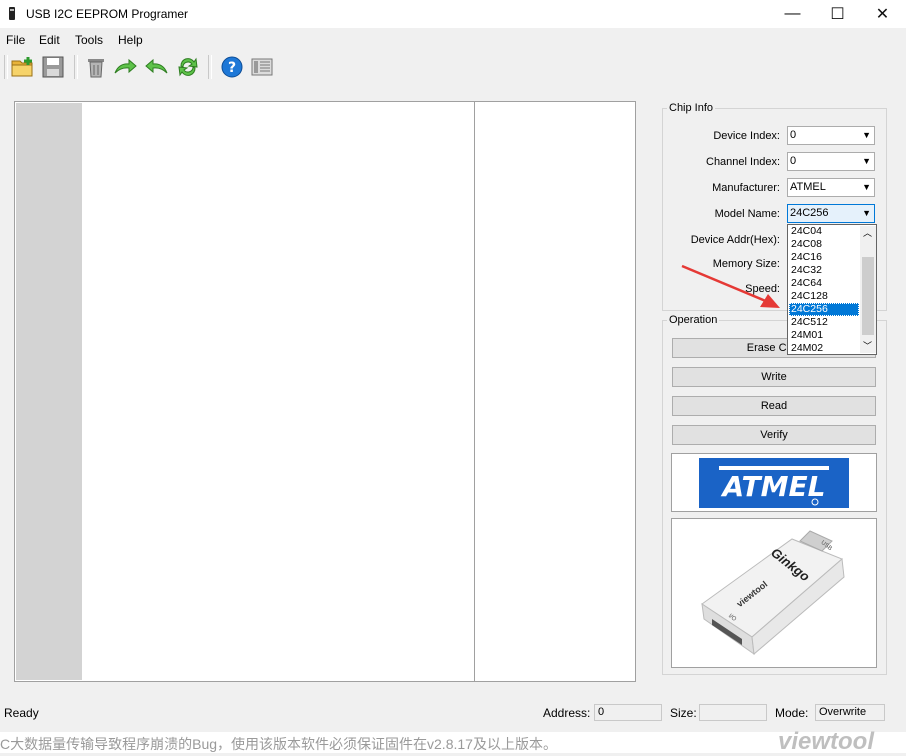 The height and width of the screenshot is (756, 906). I want to click on dropdown-scroll-thumb, so click(868, 296).